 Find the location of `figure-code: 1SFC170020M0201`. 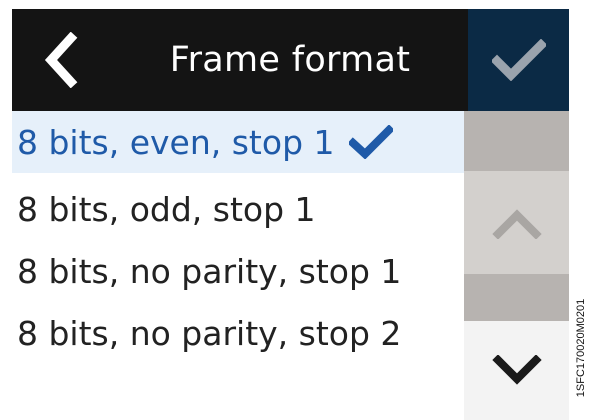

figure-code: 1SFC170020M0201 is located at coordinates (581, 210).